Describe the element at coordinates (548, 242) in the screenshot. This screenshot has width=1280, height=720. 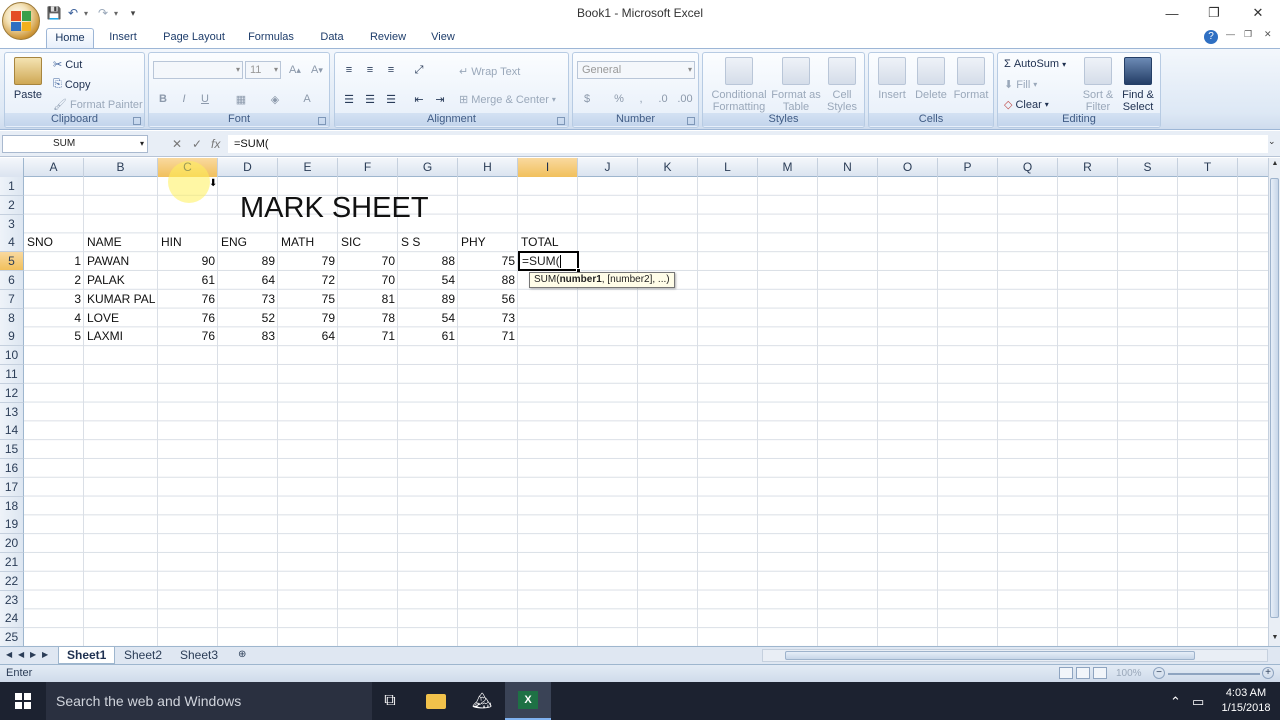
I see `header-cell: TOTAL` at that location.